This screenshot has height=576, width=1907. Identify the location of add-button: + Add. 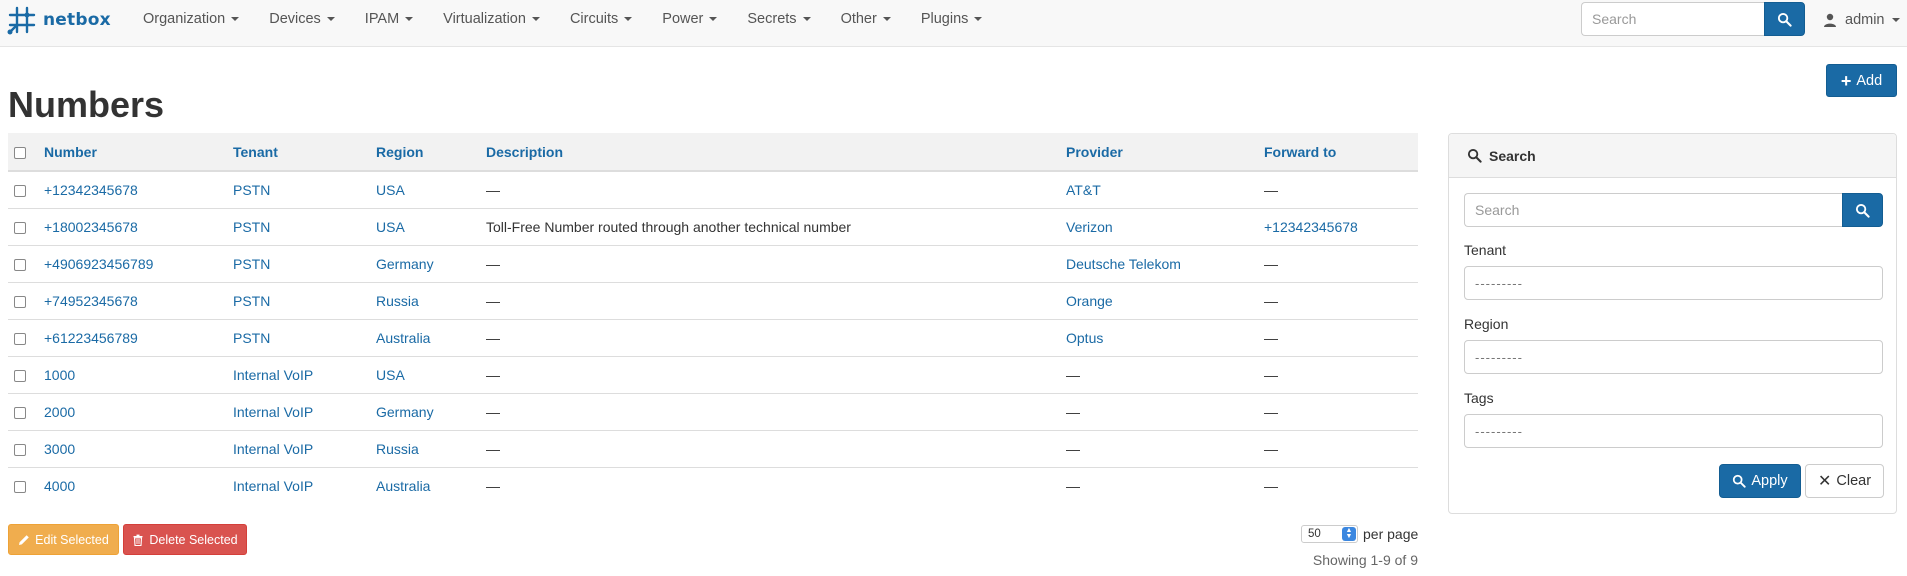
(1861, 80).